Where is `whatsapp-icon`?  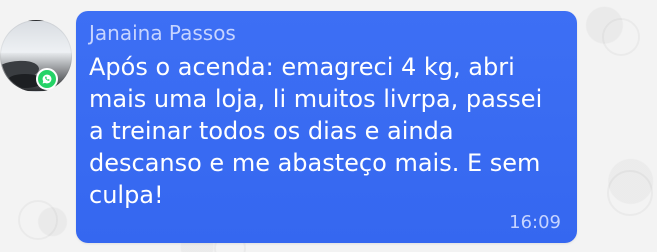 whatsapp-icon is located at coordinates (47, 79).